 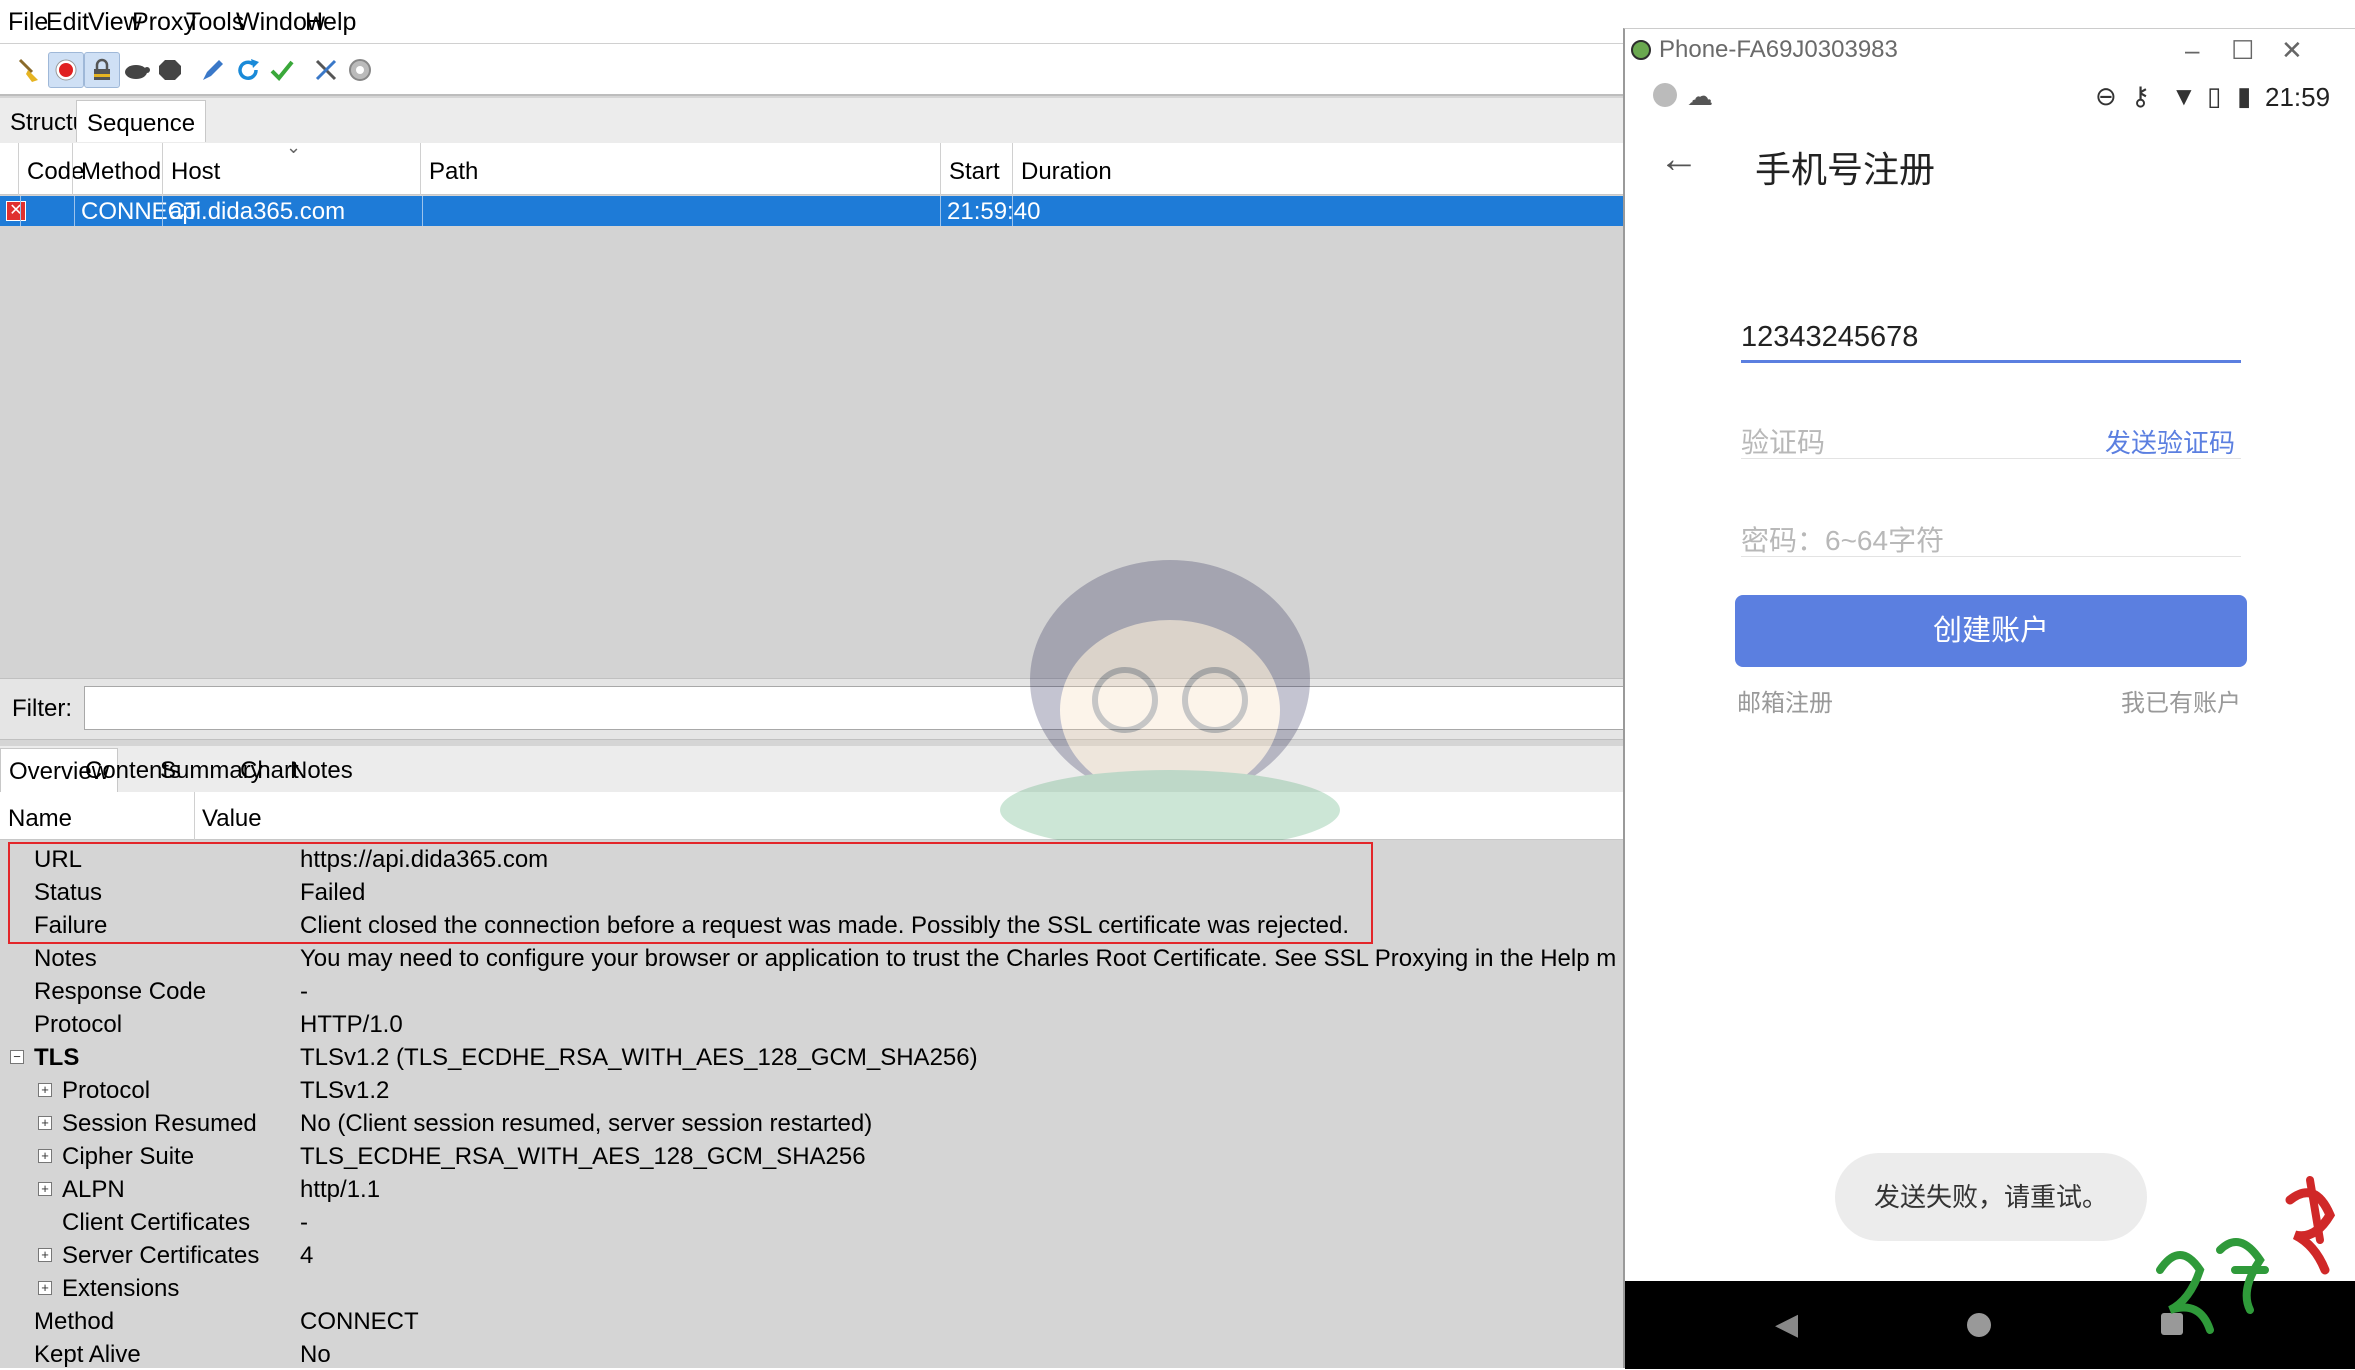 I want to click on row-value: http/1.1, so click(x=340, y=1189).